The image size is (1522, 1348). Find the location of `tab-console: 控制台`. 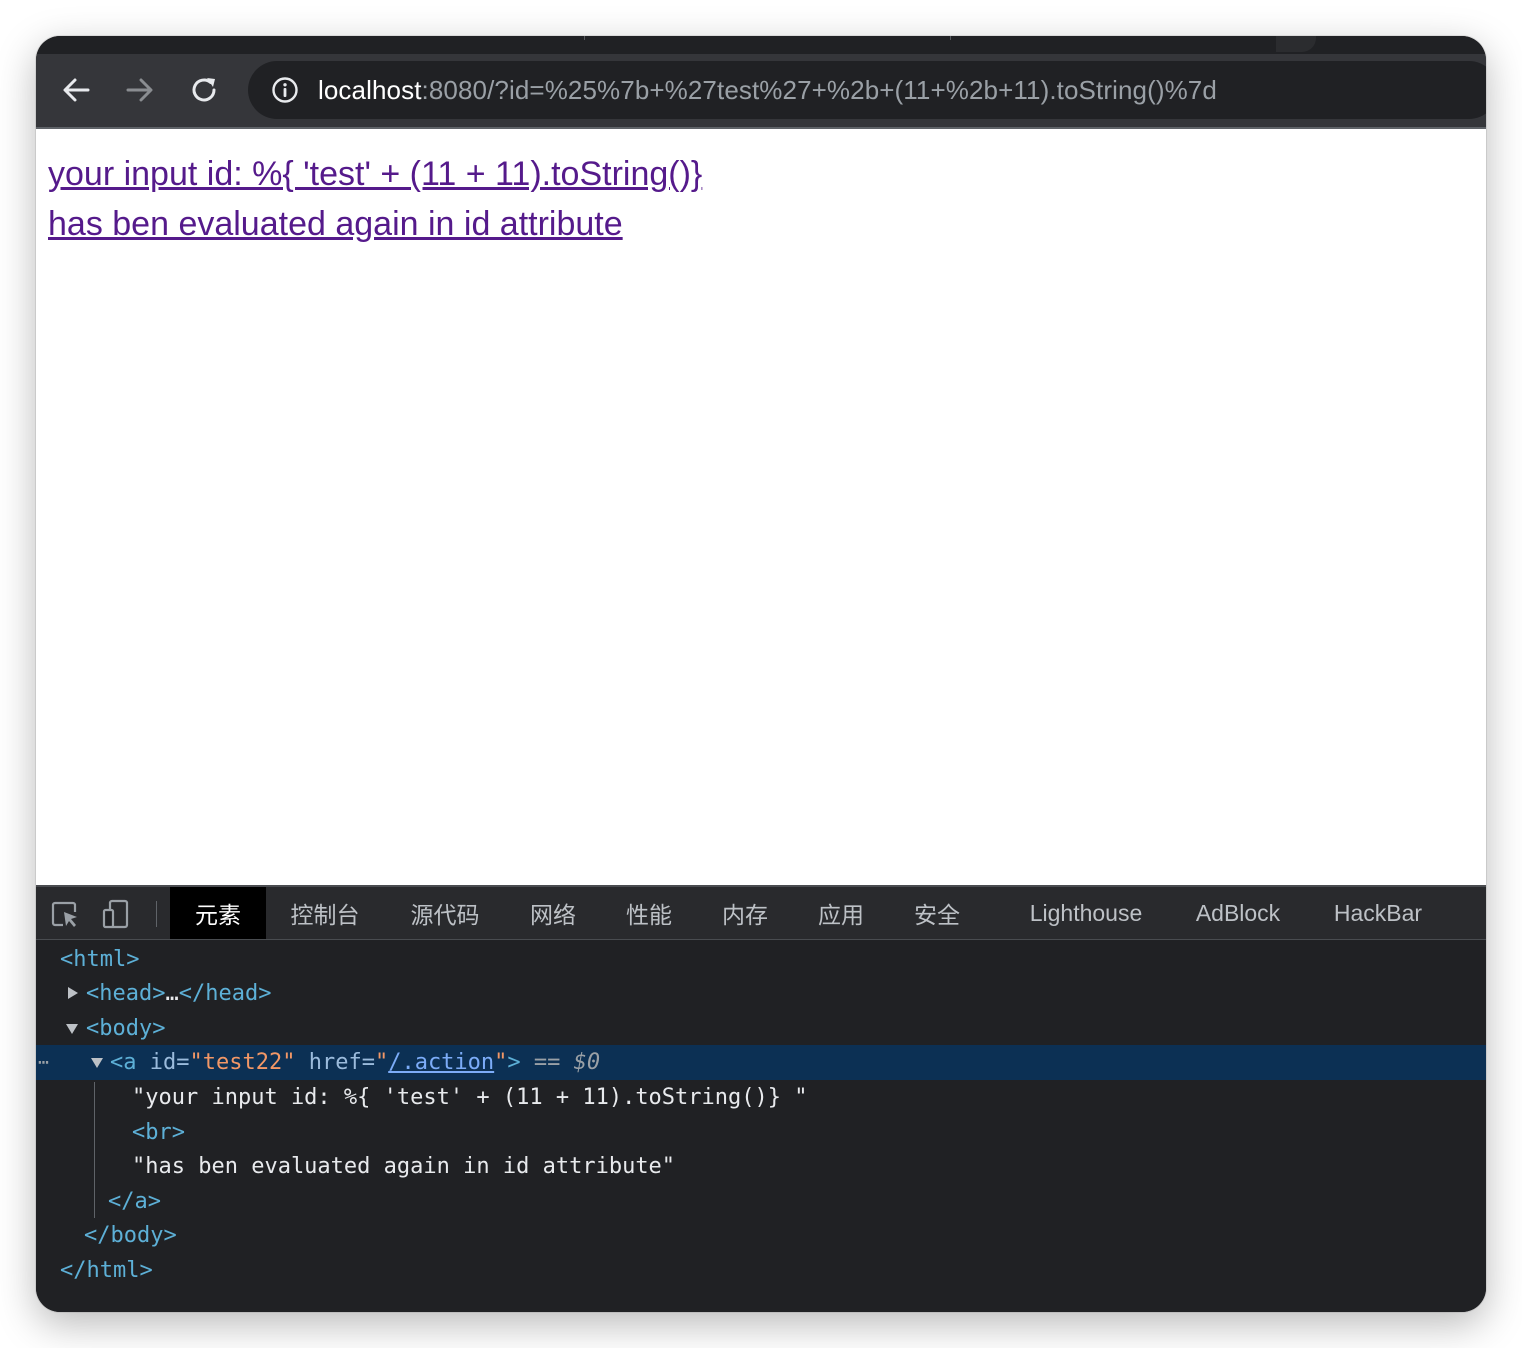

tab-console: 控制台 is located at coordinates (325, 913).